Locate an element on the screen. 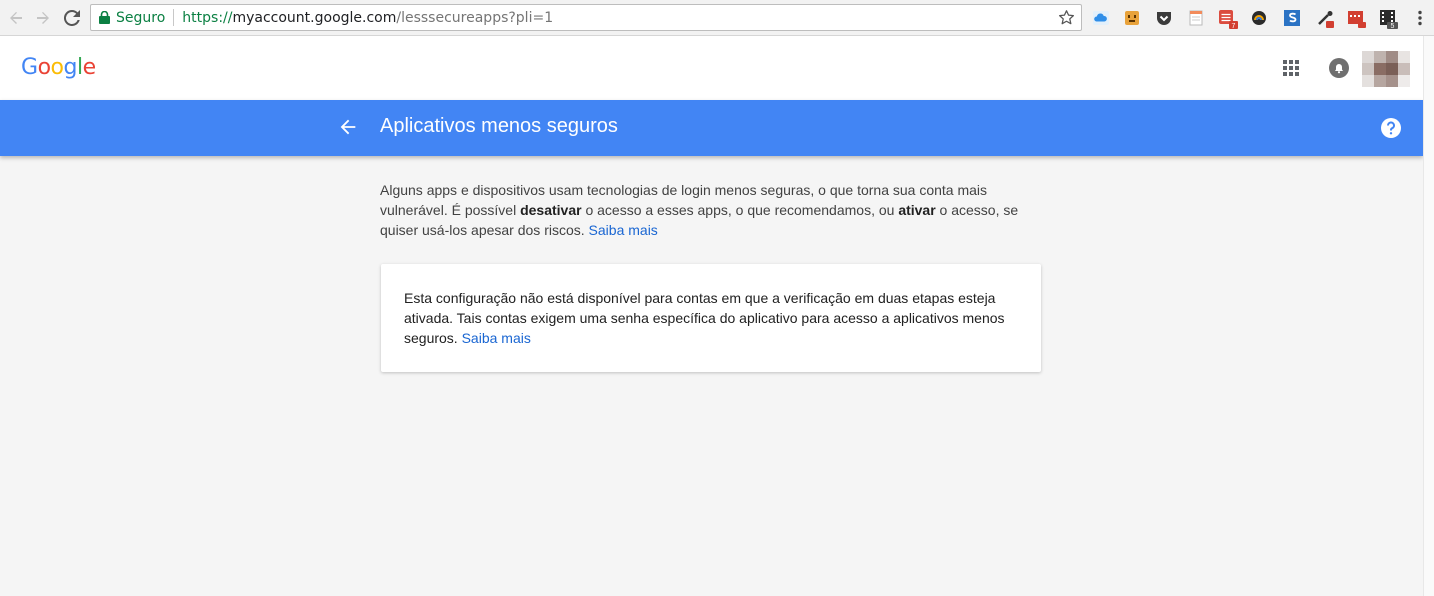 The width and height of the screenshot is (1434, 596). film-icon: 5 is located at coordinates (1388, 19).